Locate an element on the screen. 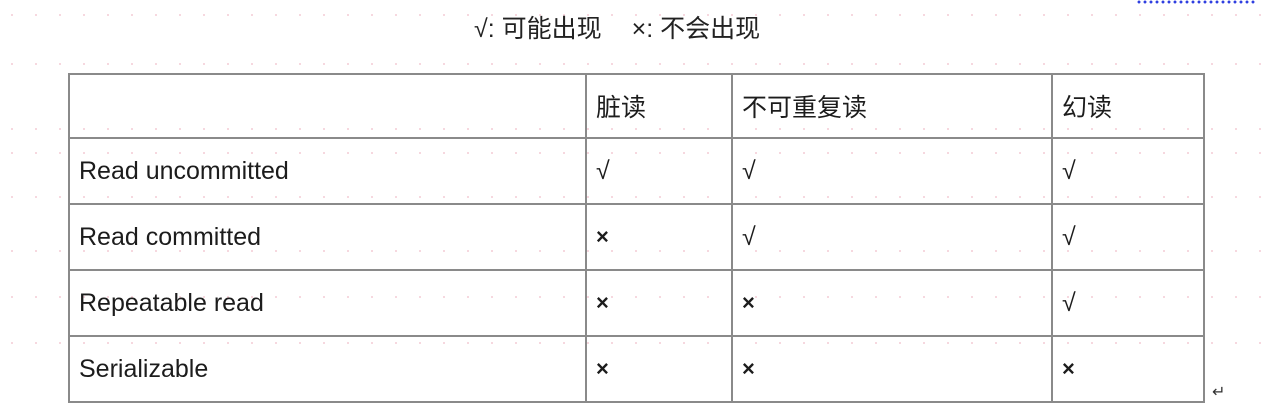 The image size is (1268, 403). spellcheck-underline-mark is located at coordinates (1196, 2).